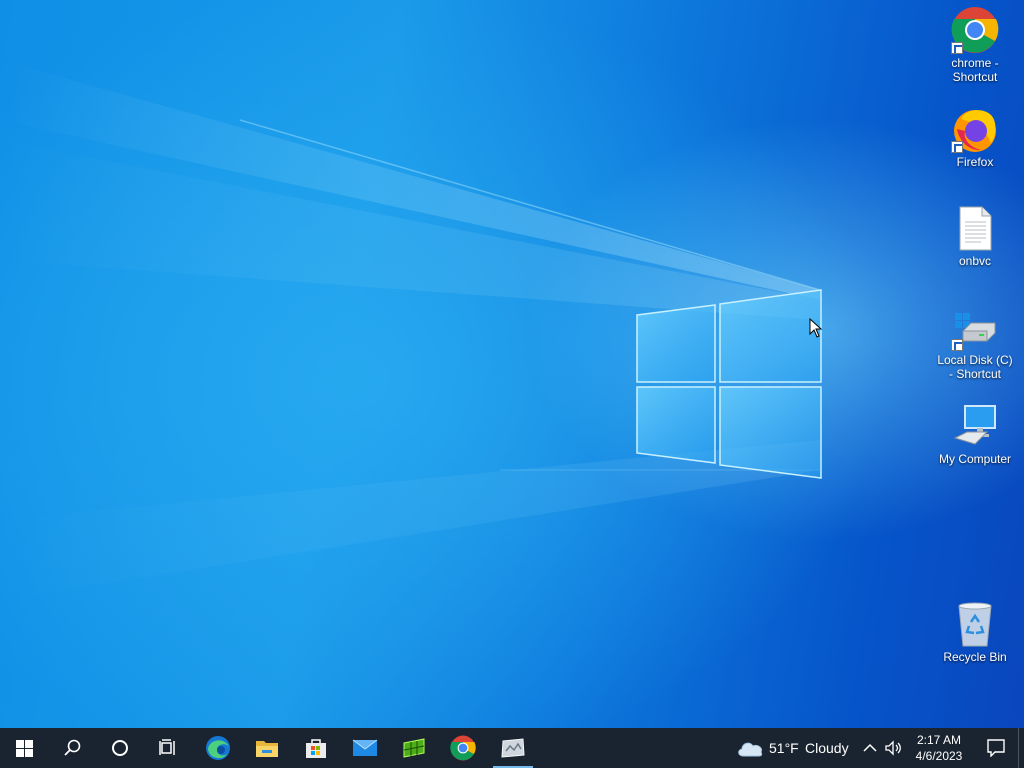  What do you see at coordinates (750, 749) in the screenshot?
I see `cloud-icon` at bounding box center [750, 749].